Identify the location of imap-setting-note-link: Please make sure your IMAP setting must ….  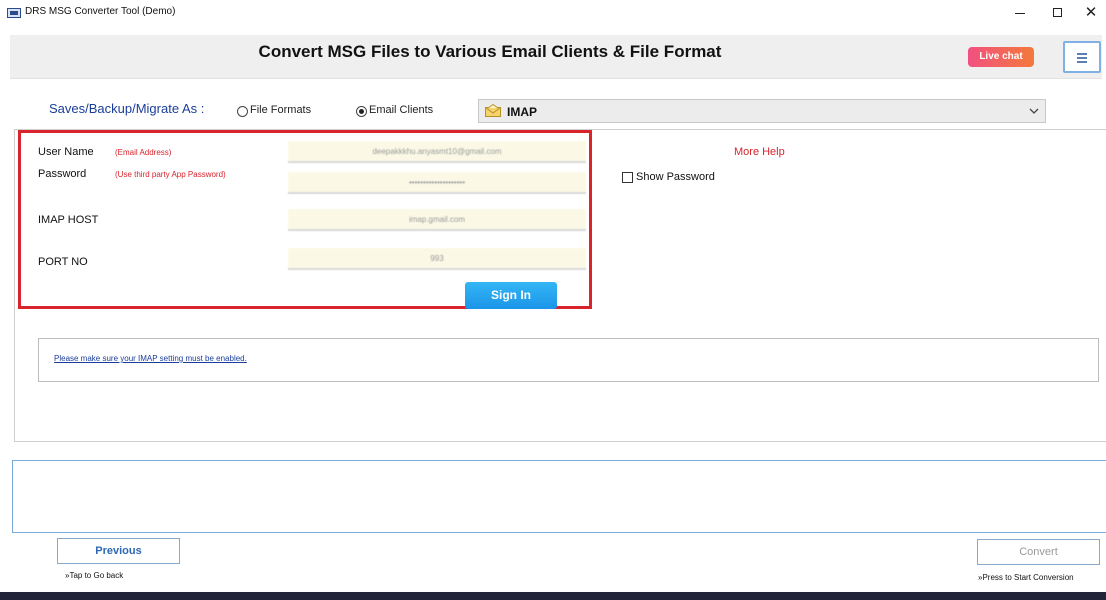
(150, 358).